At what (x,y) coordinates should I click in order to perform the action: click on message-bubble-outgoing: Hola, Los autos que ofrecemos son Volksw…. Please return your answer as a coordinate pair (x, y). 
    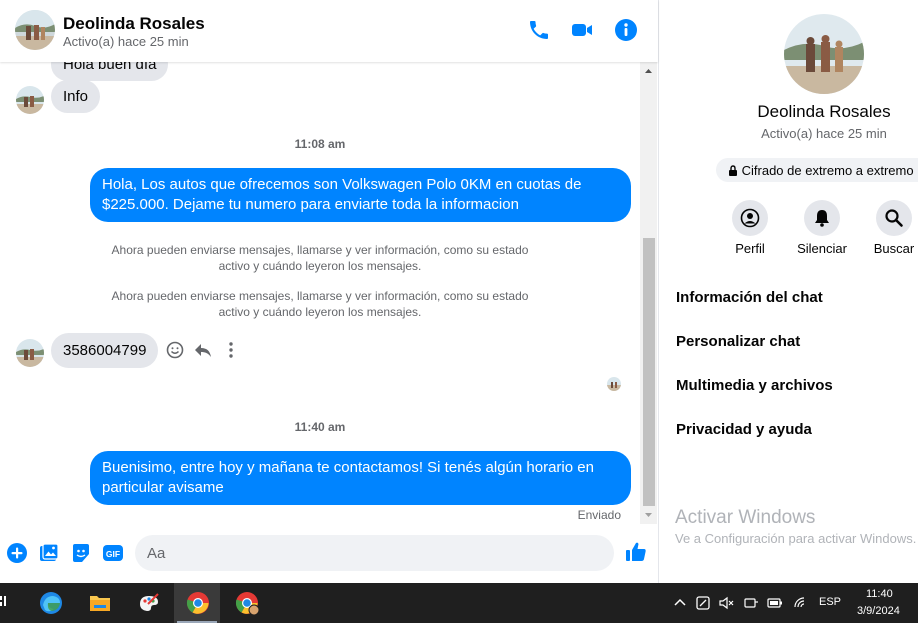
    Looking at the image, I should click on (360, 195).